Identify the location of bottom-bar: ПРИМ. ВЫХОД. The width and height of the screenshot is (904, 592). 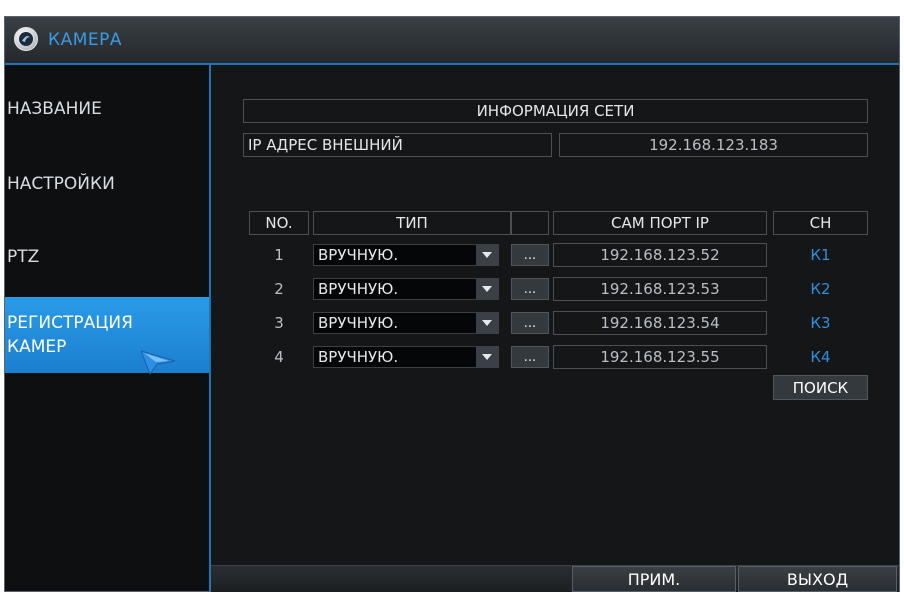
(555, 578).